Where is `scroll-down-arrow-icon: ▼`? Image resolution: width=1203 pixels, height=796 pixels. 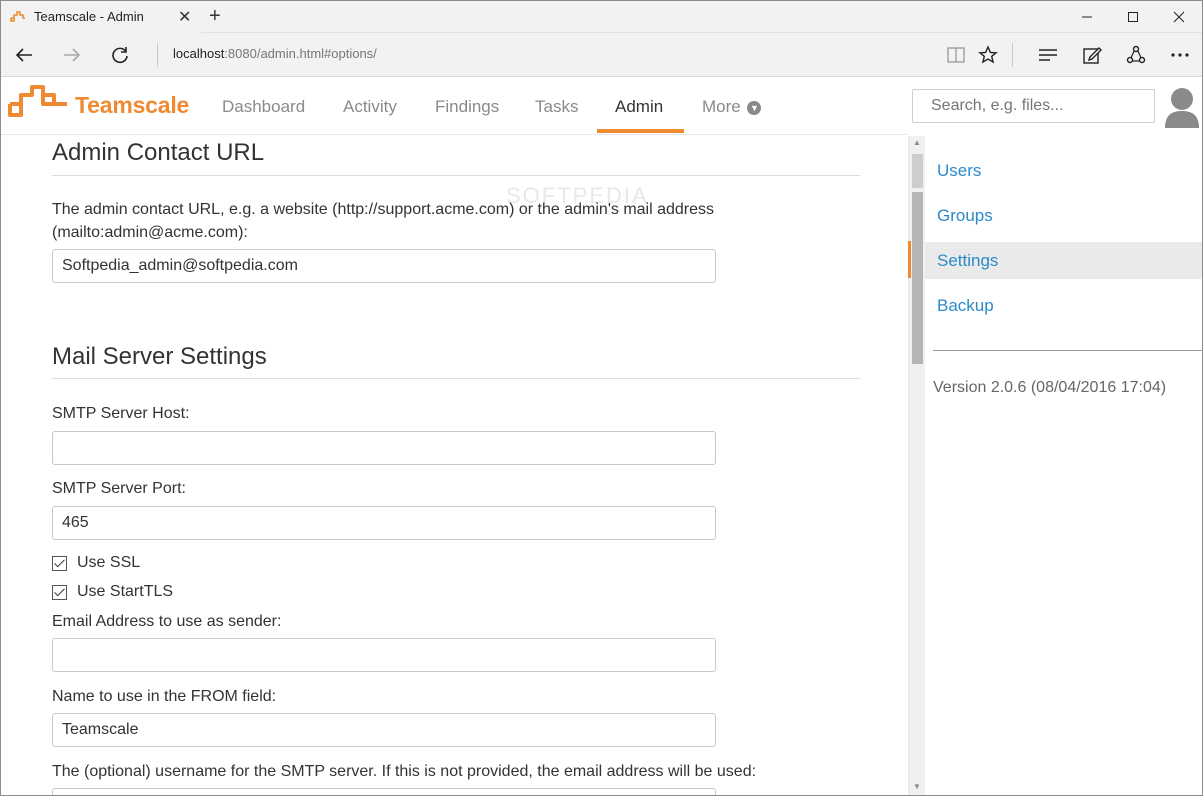
scroll-down-arrow-icon: ▼ is located at coordinates (917, 786).